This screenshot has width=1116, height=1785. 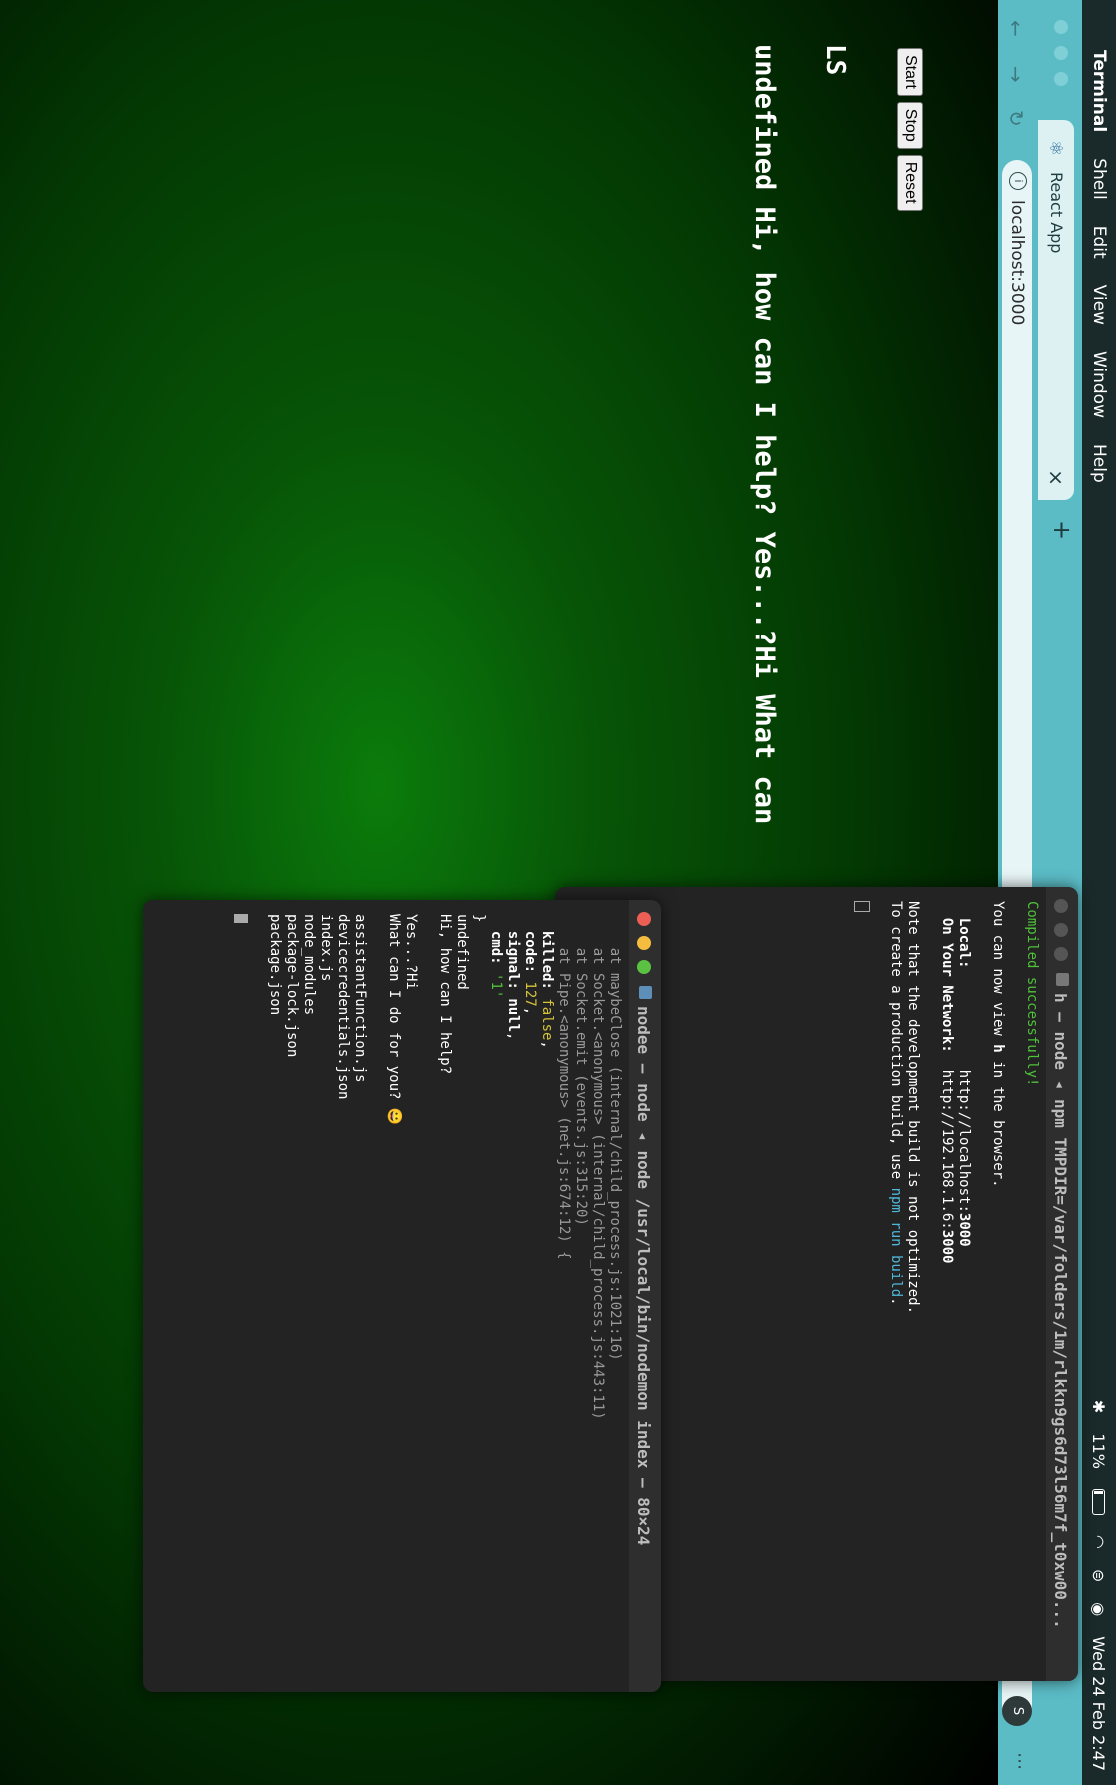 I want to click on local-port: 3000, so click(x=964, y=1229).